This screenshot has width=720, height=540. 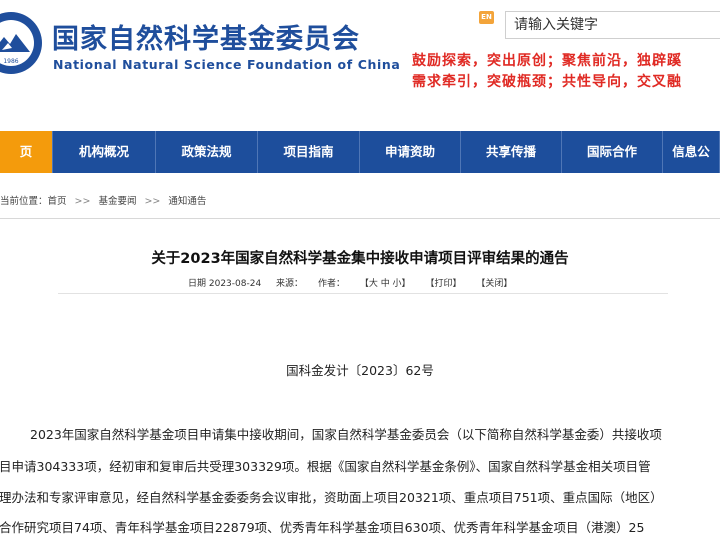 I want to click on nsfc-logo: 1986, so click(x=22, y=43).